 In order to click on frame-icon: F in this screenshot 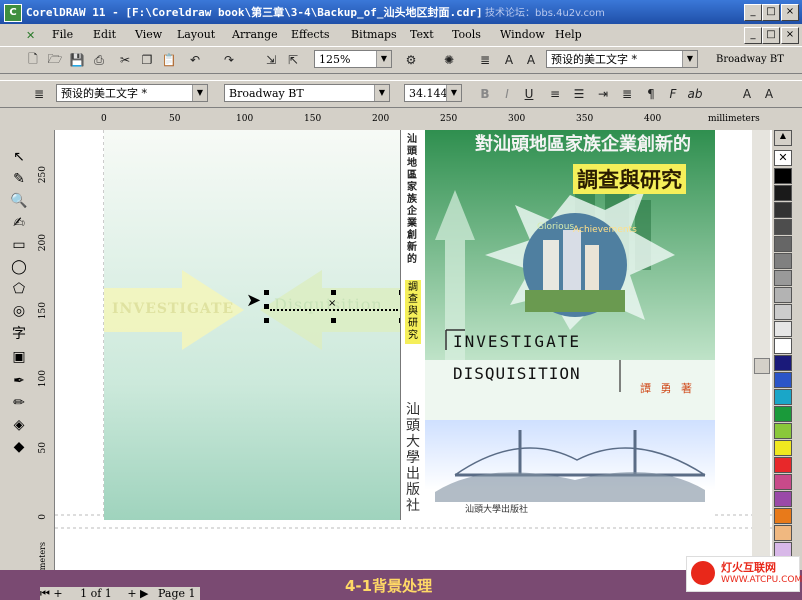, I will do `click(673, 94)`.